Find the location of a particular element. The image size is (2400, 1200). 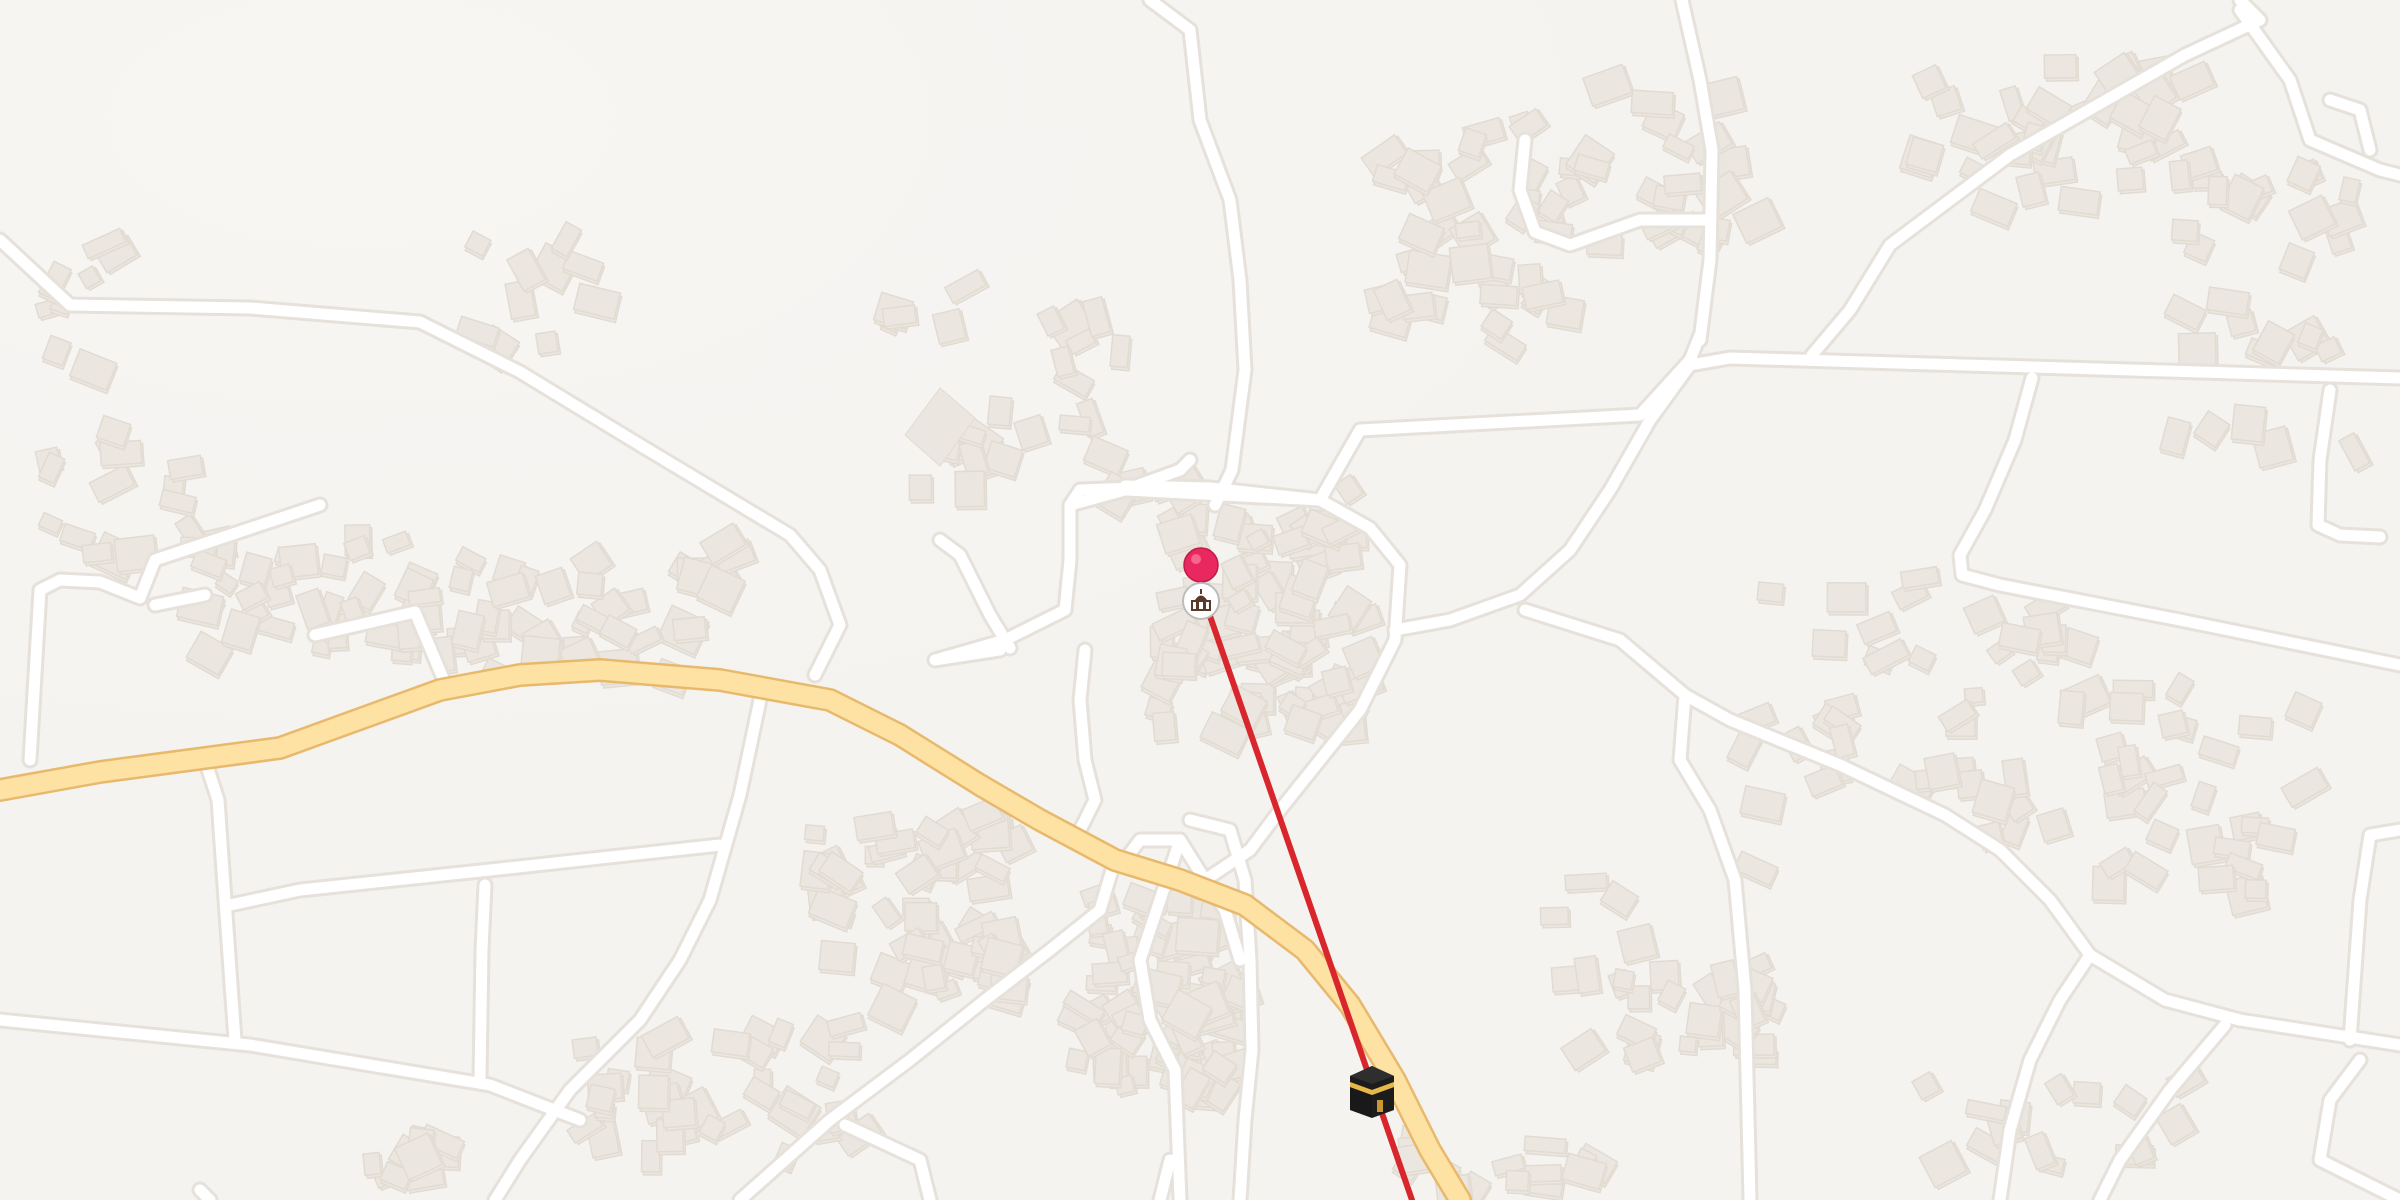

mosque-marker is located at coordinates (1201, 603).